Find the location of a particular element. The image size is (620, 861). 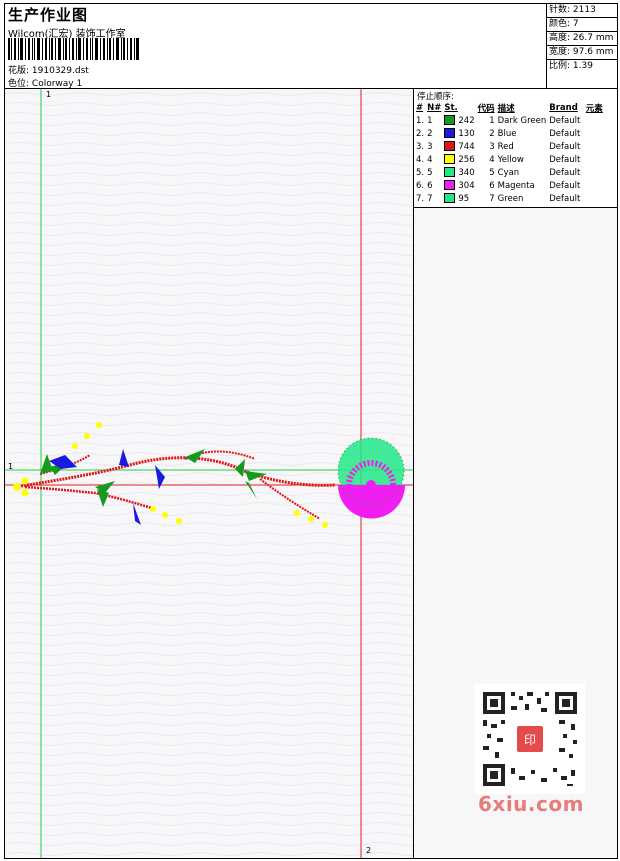

stat-height: 高度: 26.7 mm is located at coordinates (582, 38).